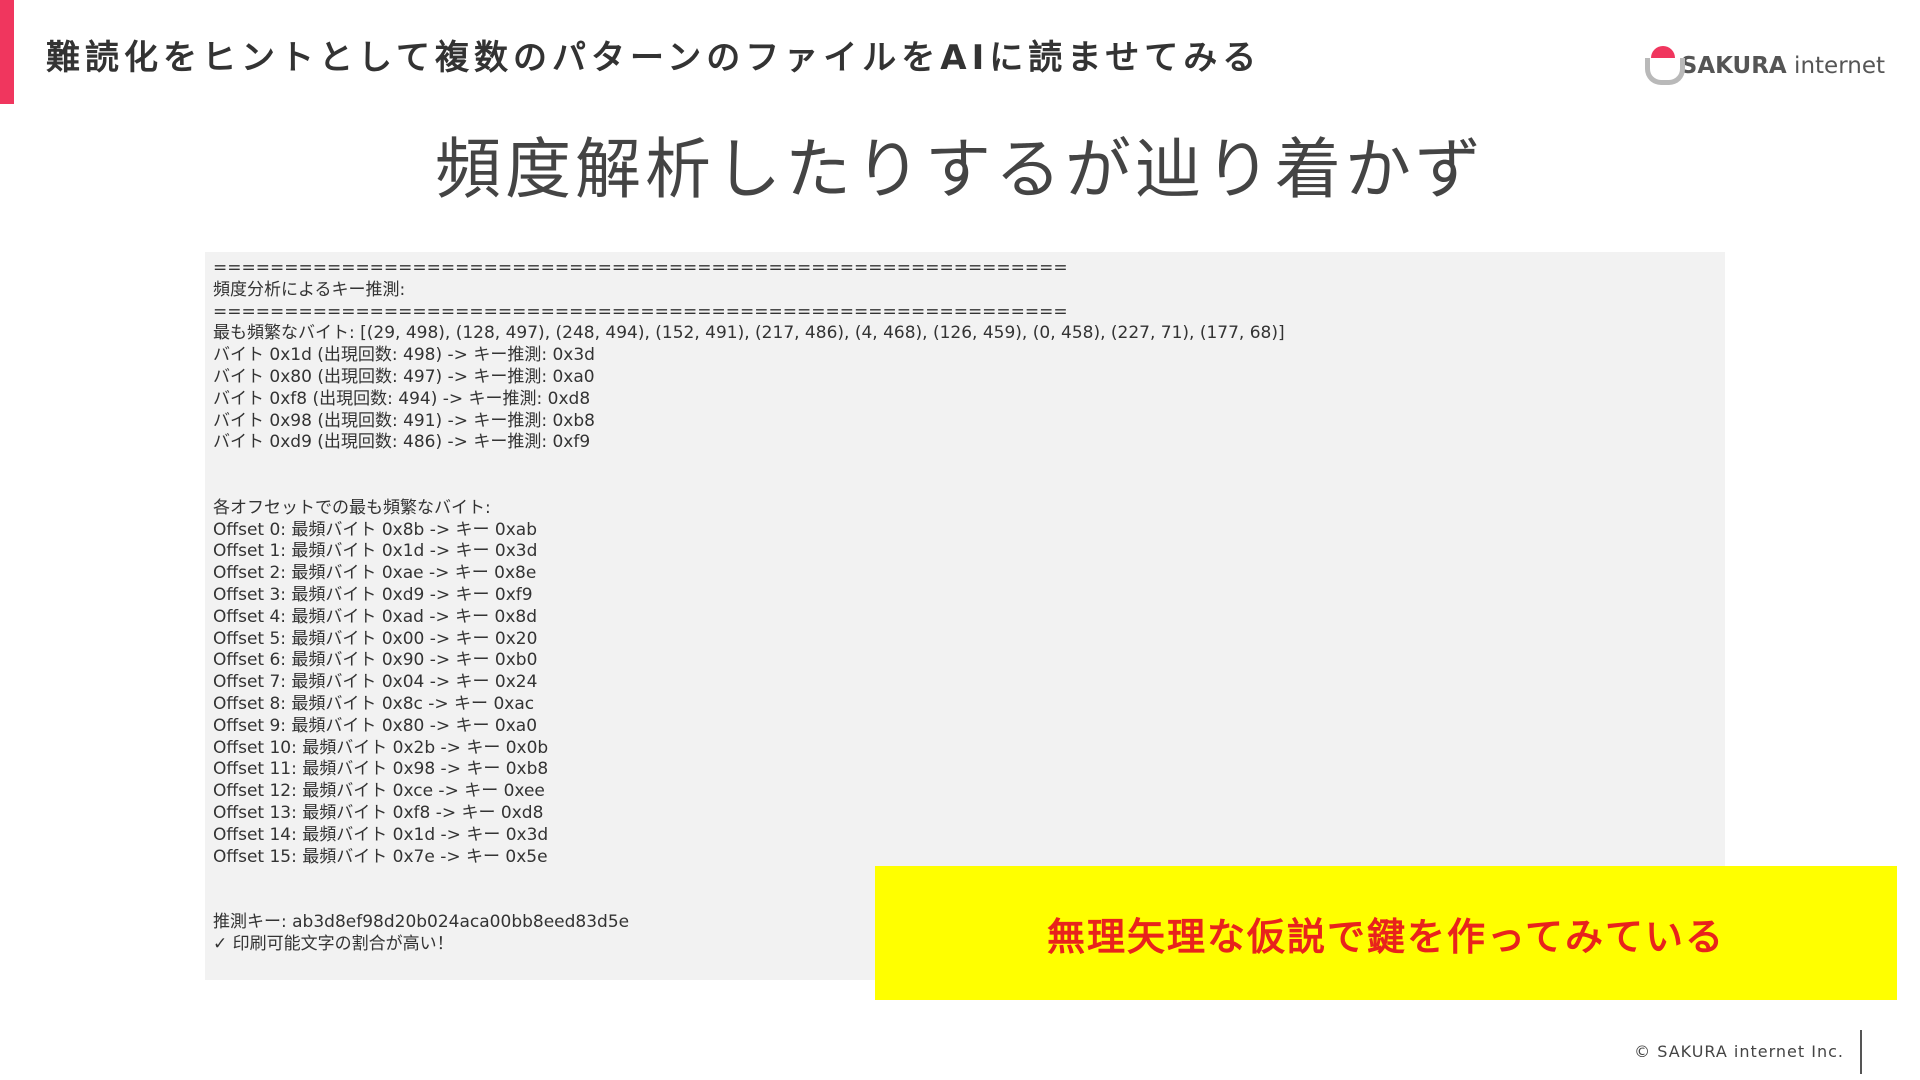 Image resolution: width=1920 pixels, height=1080 pixels. I want to click on console-line: Offset 3: 最頻バイト 0xd9 -> キー 0xf9, so click(373, 594).